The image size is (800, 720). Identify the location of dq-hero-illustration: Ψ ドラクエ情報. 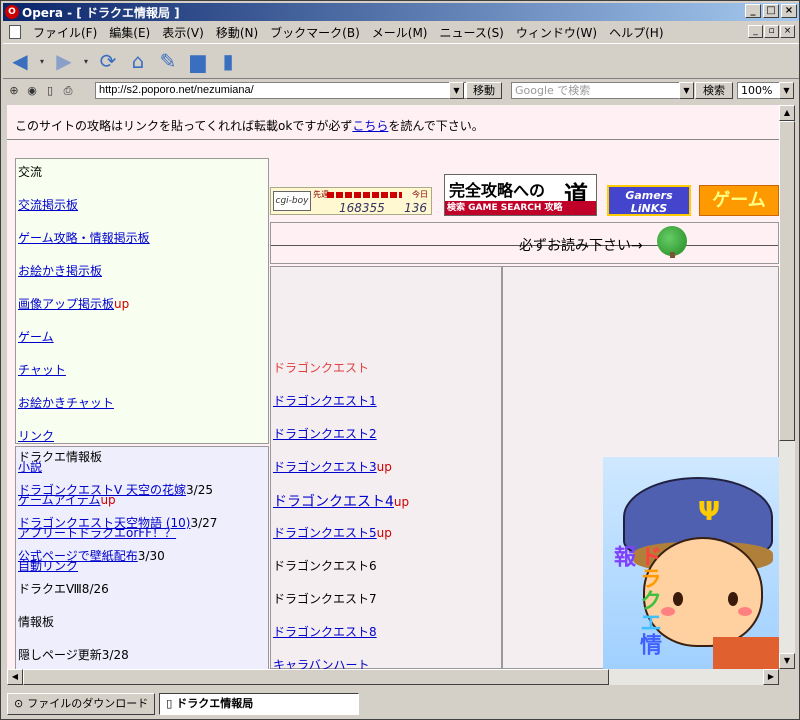
(691, 563).